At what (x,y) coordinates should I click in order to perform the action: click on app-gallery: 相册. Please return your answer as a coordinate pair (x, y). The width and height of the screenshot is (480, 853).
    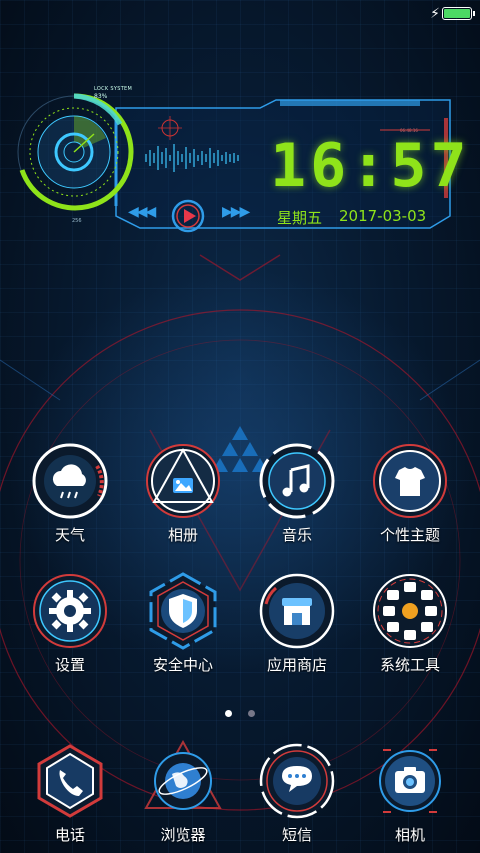
    Looking at the image, I should click on (183, 492).